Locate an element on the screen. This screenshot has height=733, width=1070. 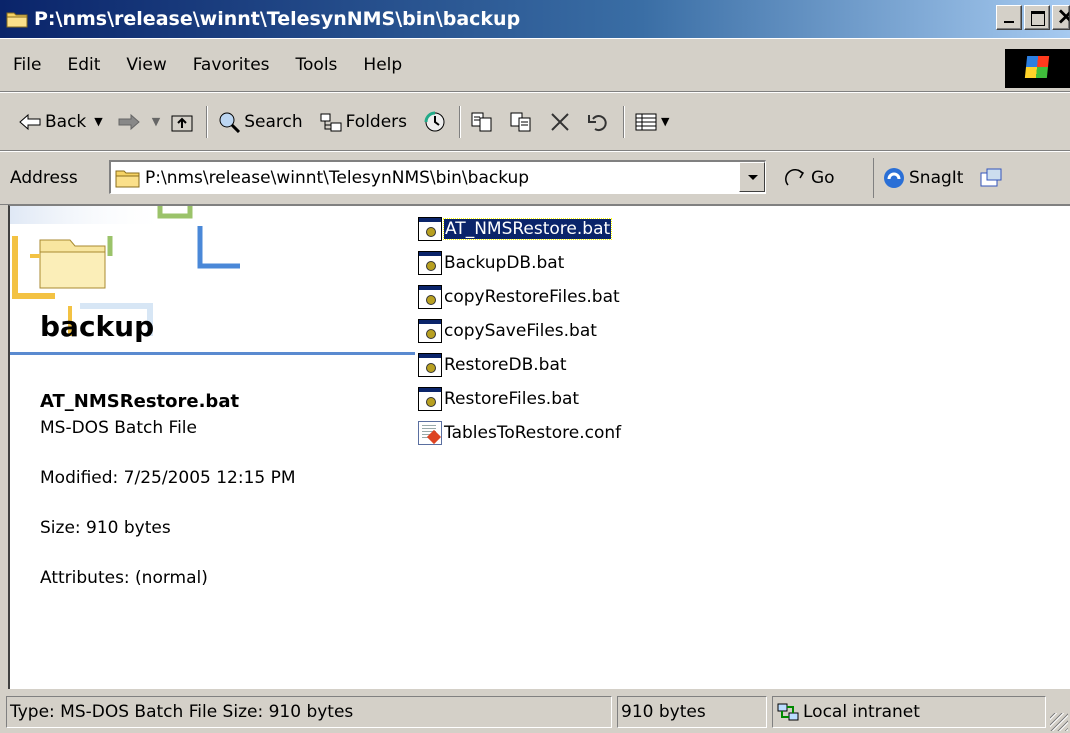
file-item: BackupDB.bat is located at coordinates (519, 263).